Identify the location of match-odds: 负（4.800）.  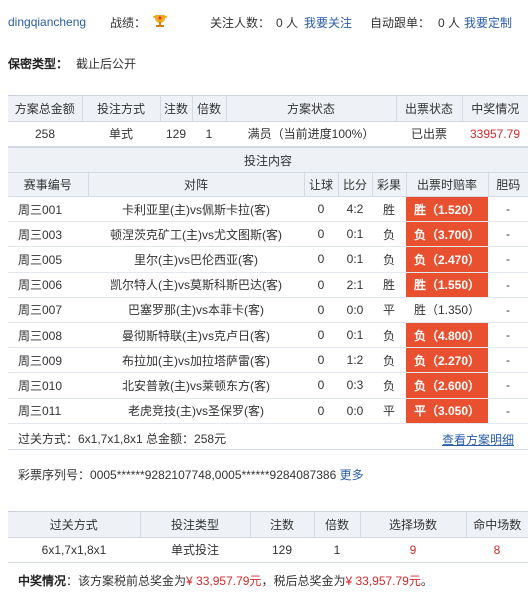
(447, 335).